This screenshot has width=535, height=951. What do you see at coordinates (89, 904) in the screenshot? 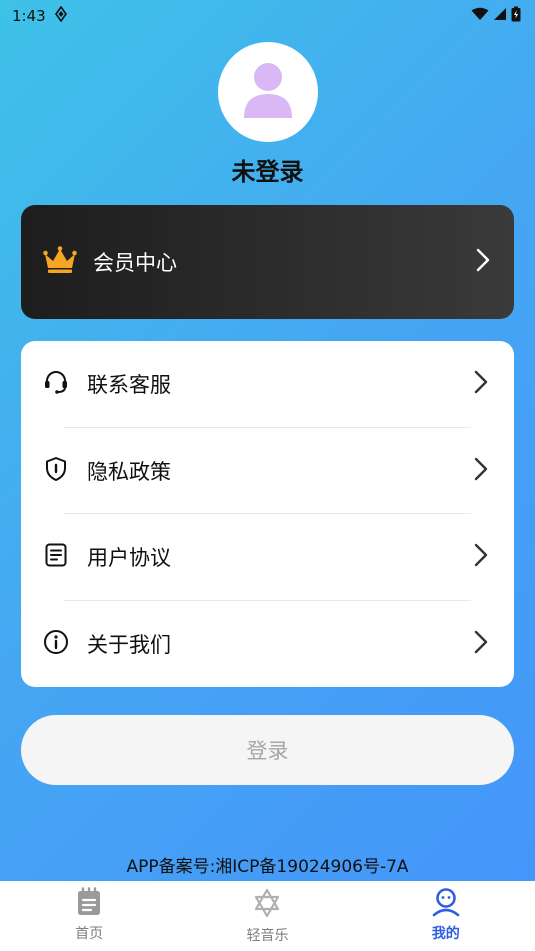
I see `home-icon` at bounding box center [89, 904].